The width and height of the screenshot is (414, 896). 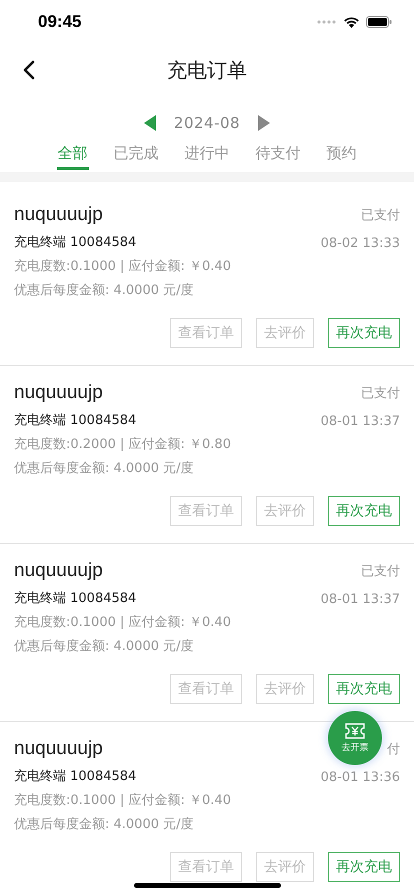 What do you see at coordinates (207, 123) in the screenshot?
I see `month-label: 2024-08` at bounding box center [207, 123].